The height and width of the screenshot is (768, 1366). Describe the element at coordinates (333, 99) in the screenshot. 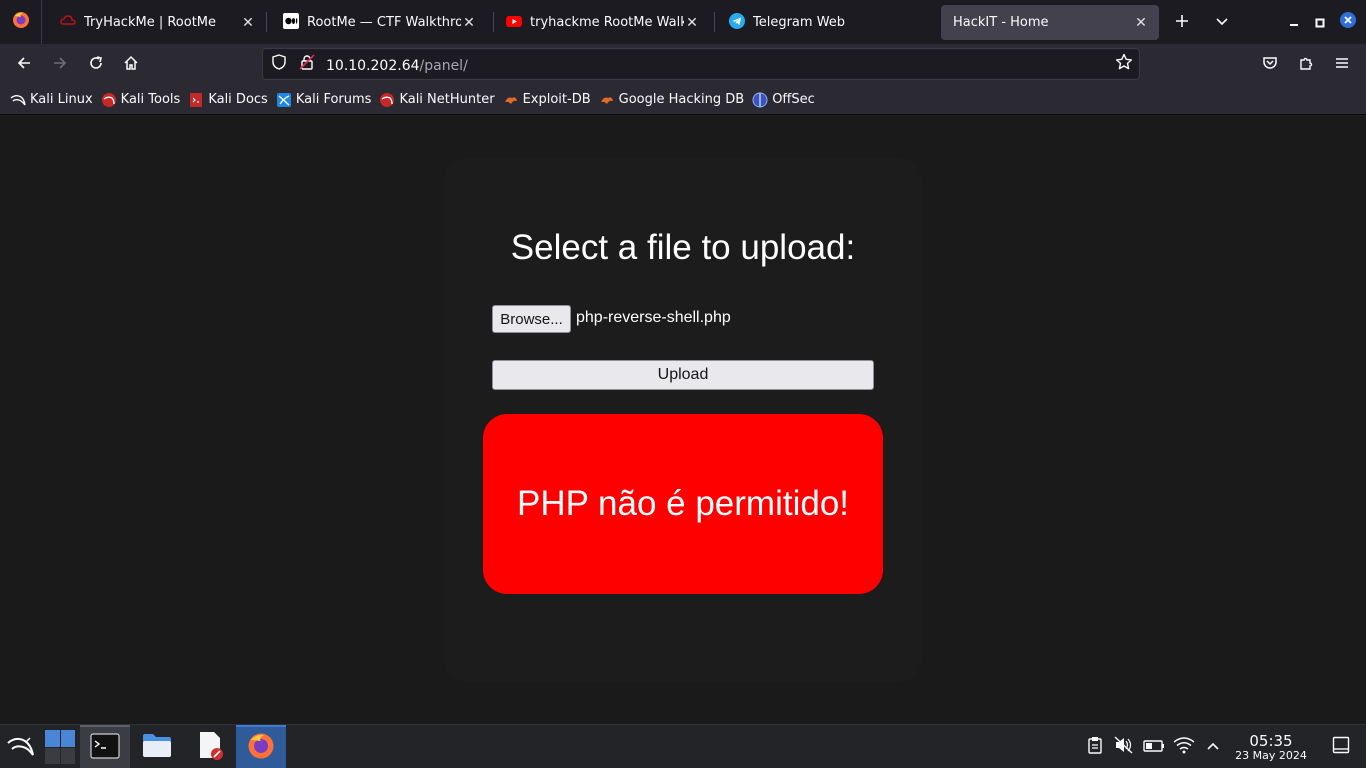

I see `bookmark-label: Kali Forums` at that location.